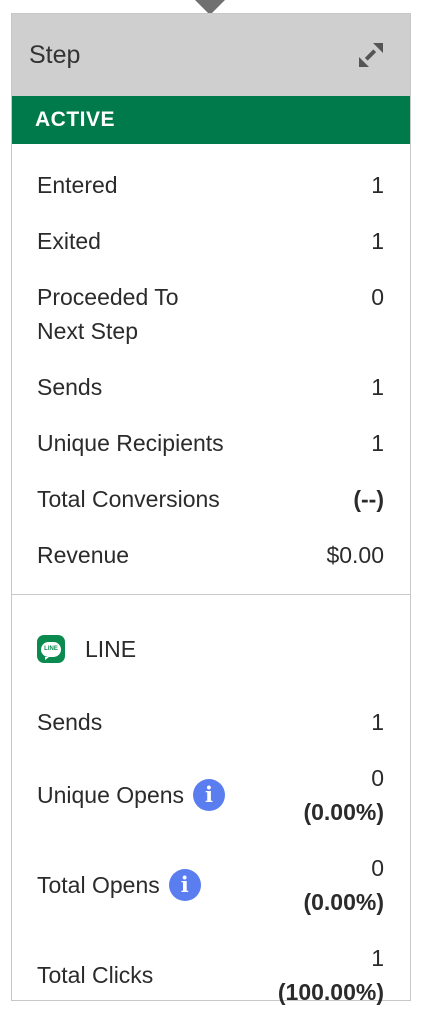 The image size is (422, 1016). I want to click on stat-label: Unique Recipients, so click(130, 443).